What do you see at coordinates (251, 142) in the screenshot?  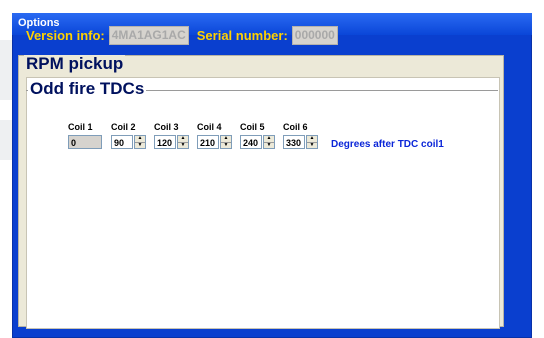 I see `coil-5-input: 240` at bounding box center [251, 142].